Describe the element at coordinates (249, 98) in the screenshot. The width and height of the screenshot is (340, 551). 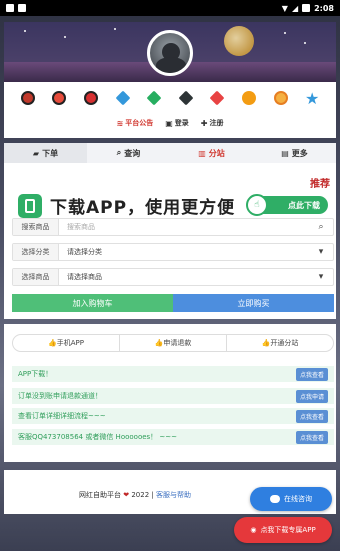
I see `orange-burst-icon` at that location.